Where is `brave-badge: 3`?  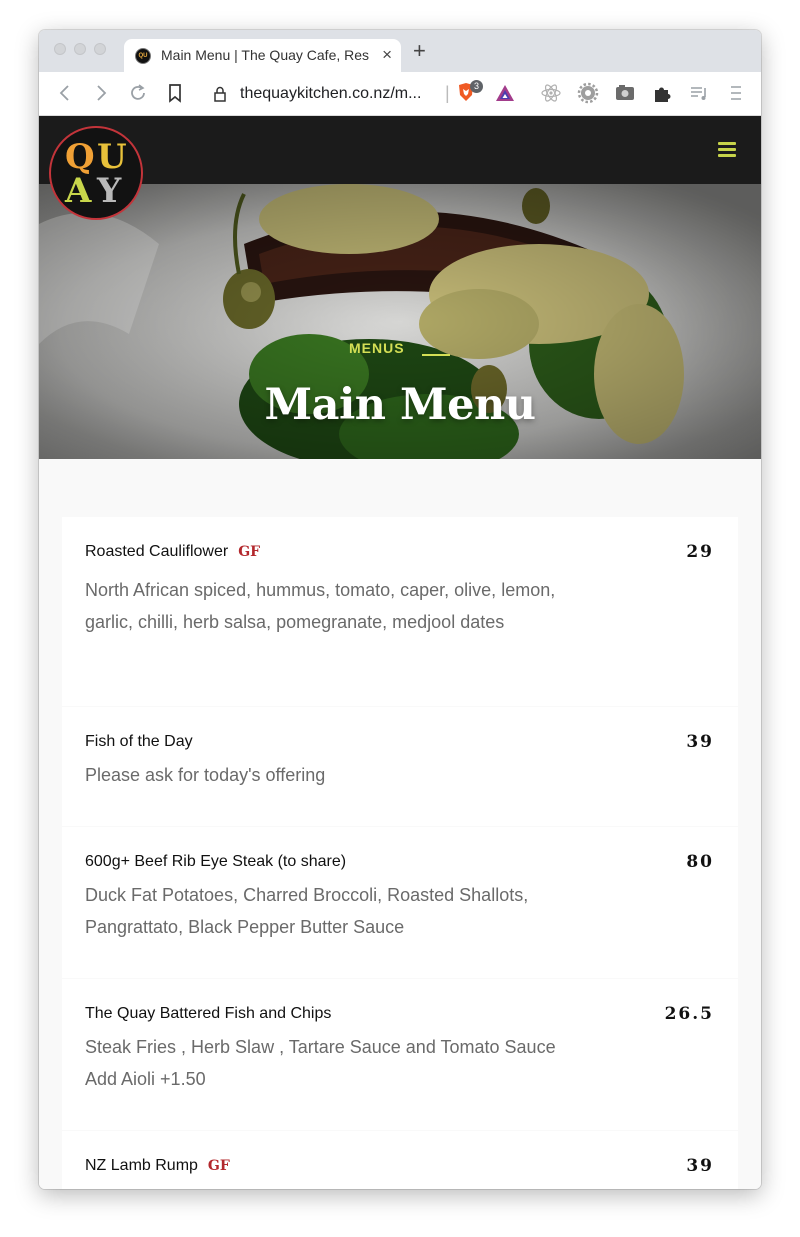 brave-badge: 3 is located at coordinates (476, 86).